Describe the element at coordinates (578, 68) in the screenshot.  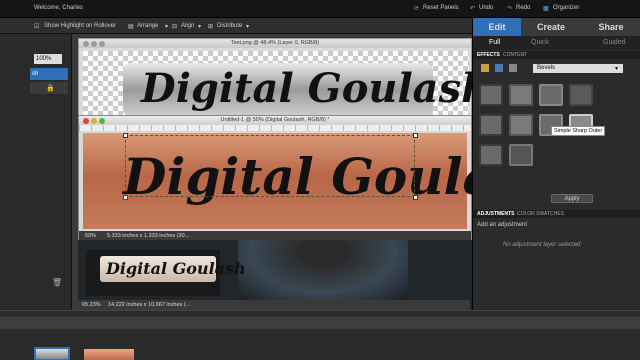
I see `effects-dropdown: Bevels` at that location.